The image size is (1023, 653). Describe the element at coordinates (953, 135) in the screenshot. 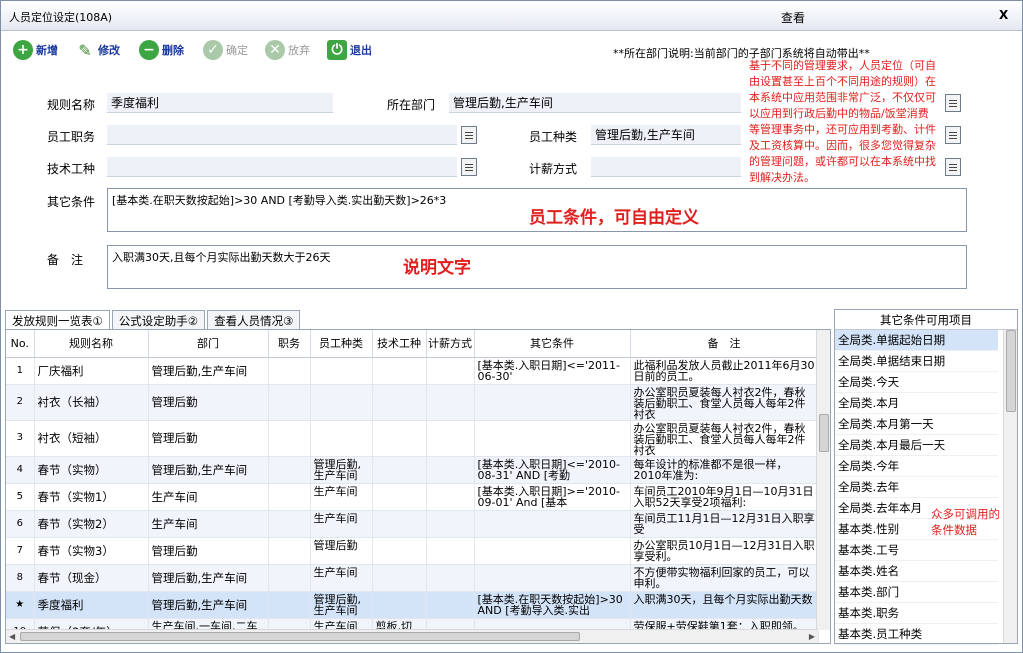

I see `type-picker-icon` at that location.